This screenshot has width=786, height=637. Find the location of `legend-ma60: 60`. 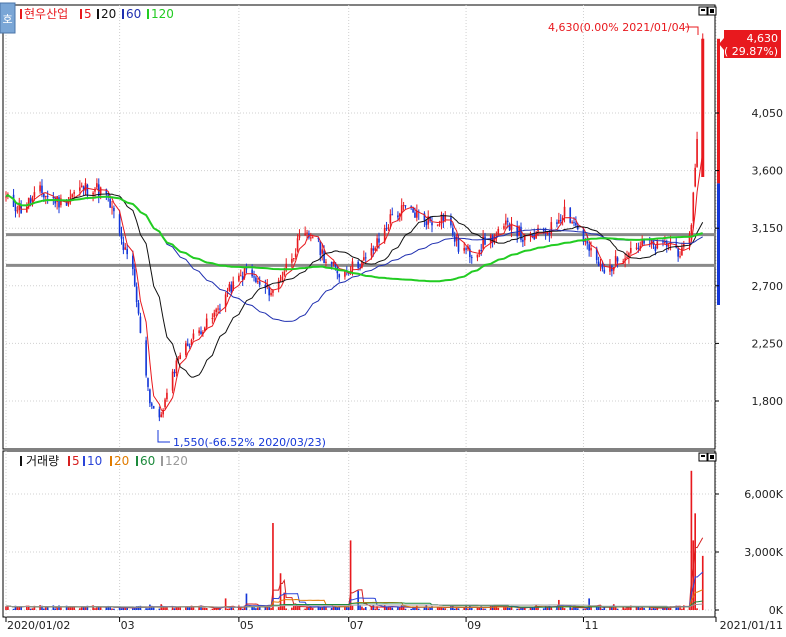

legend-ma60: 60 is located at coordinates (133, 14).